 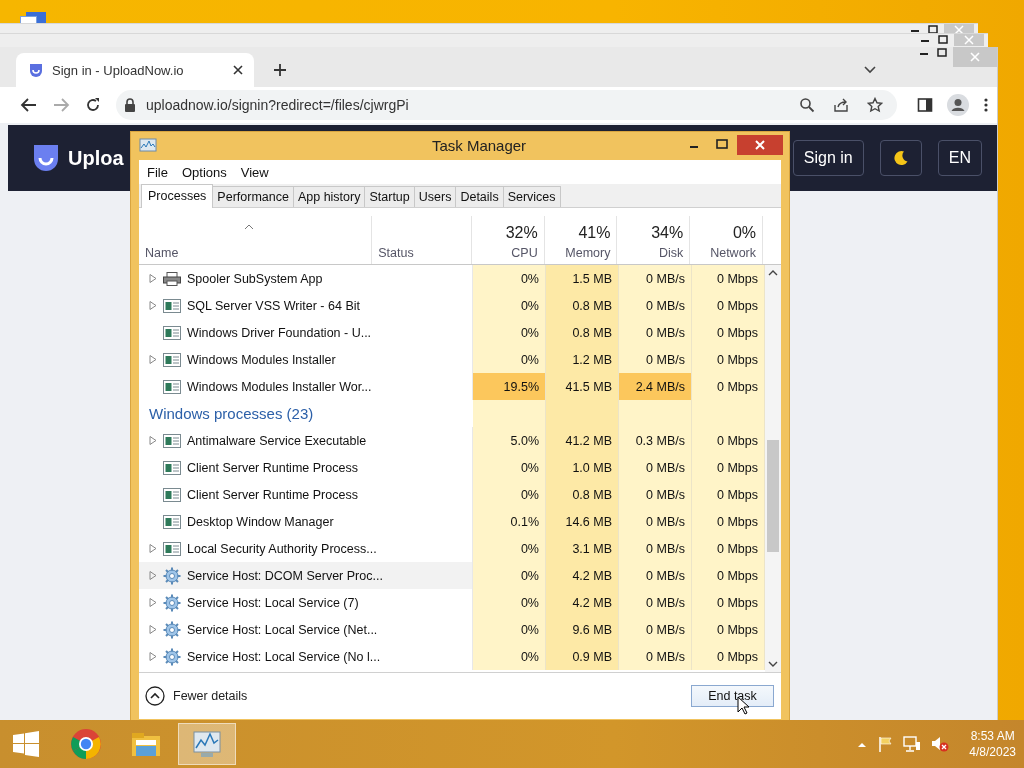 I want to click on process-row: SQL Server VSS Writer - 64 Bit 0% 0.8 MB 0 MB/s 0 Mbps, so click(x=452, y=305).